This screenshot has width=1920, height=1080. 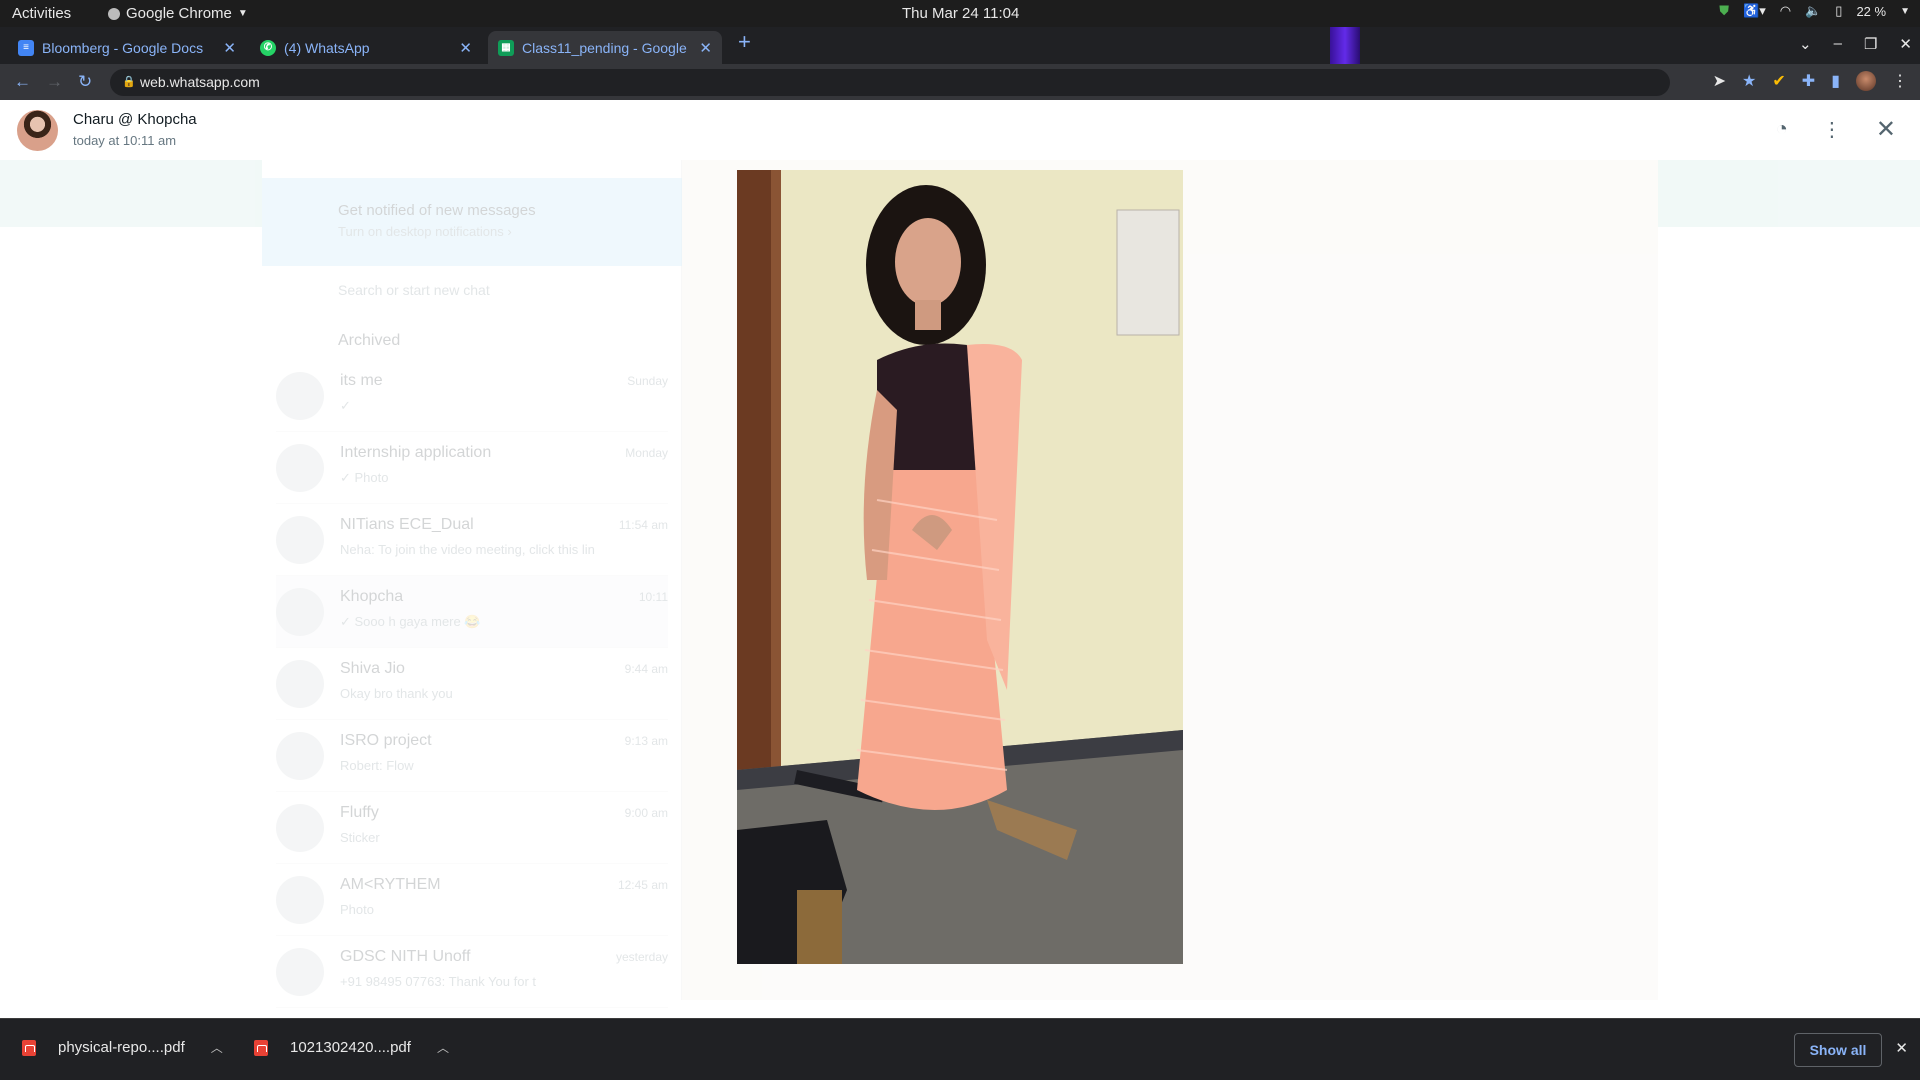 What do you see at coordinates (1838, 1050) in the screenshot?
I see `show-all-button: Show all` at bounding box center [1838, 1050].